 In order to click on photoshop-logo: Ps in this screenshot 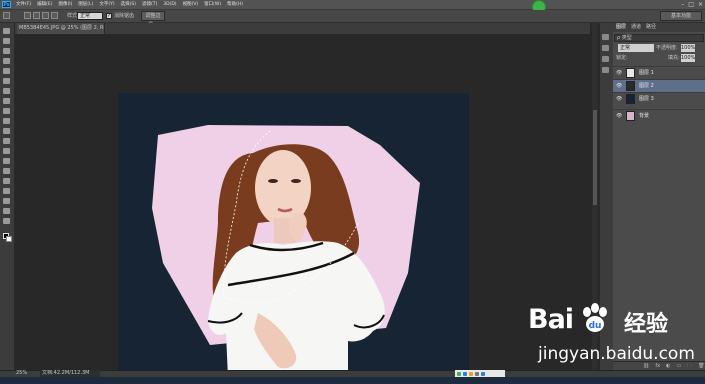, I will do `click(6, 4)`.